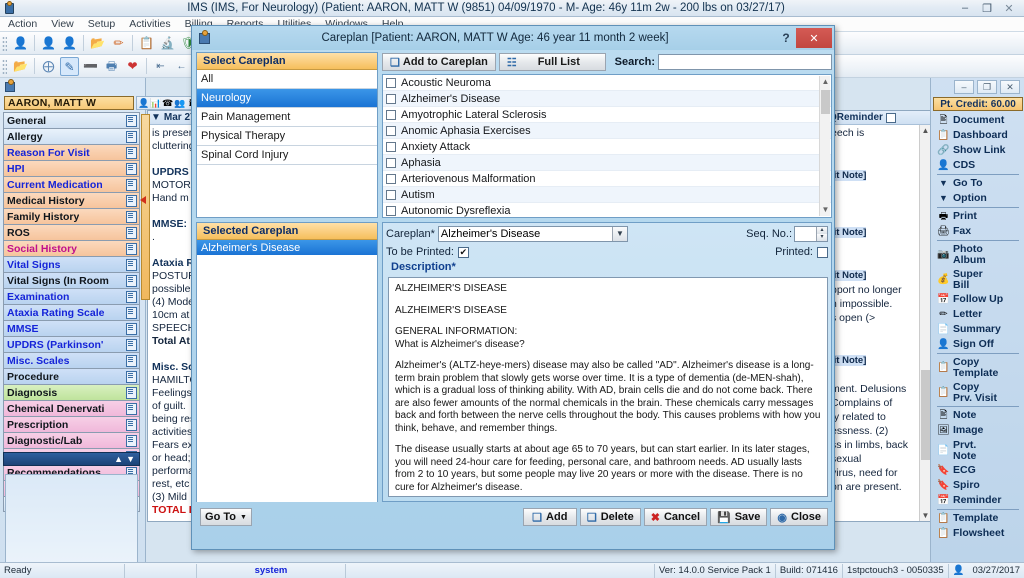 This screenshot has height=578, width=1024. What do you see at coordinates (978, 518) in the screenshot?
I see `action-item-template: 📋 Template` at bounding box center [978, 518].